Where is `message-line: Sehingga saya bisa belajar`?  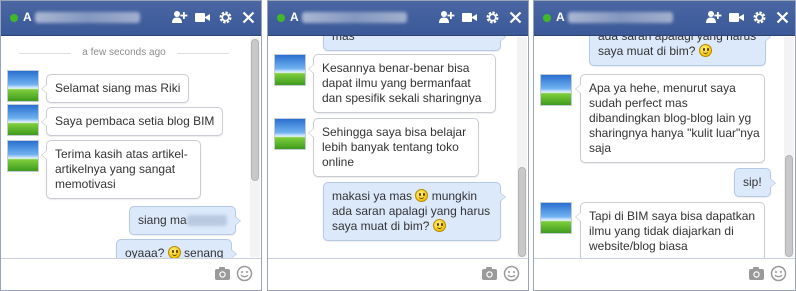
message-line: Sehingga saya bisa belajar is located at coordinates (394, 132).